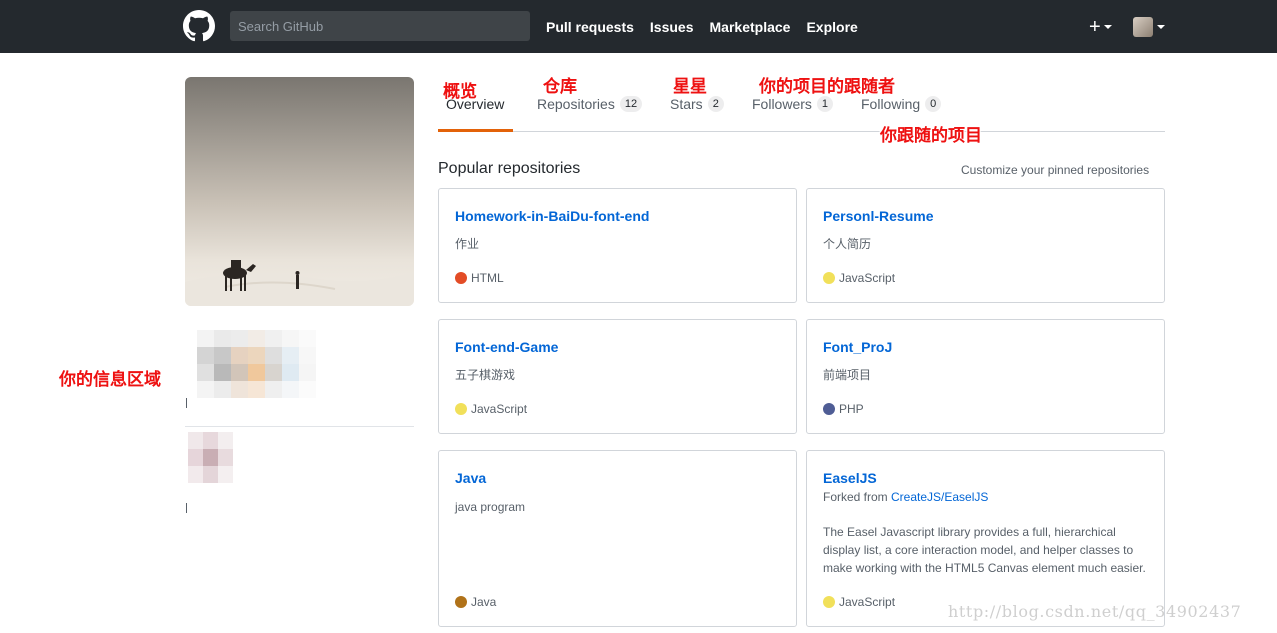 The height and width of the screenshot is (633, 1277). What do you see at coordinates (1095, 611) in the screenshot?
I see `watermark-text: http://blog.csdn.net/qq_34902437` at bounding box center [1095, 611].